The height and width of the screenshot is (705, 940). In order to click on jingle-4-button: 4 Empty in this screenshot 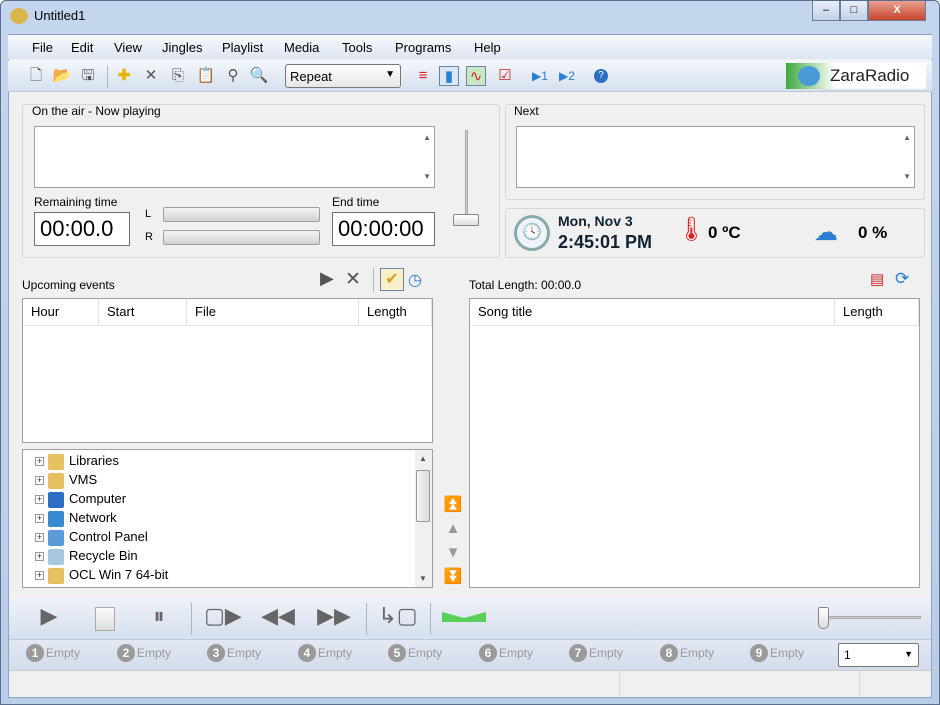, I will do `click(325, 653)`.